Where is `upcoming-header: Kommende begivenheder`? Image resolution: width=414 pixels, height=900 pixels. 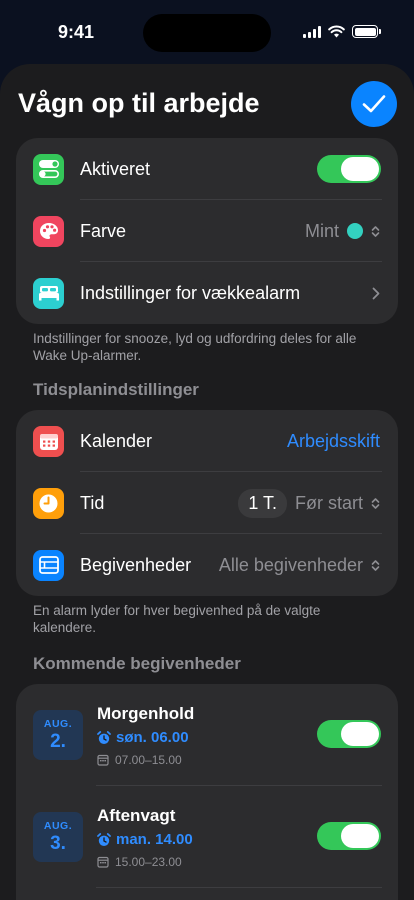
upcoming-header: Kommende begivenheder is located at coordinates (137, 663).